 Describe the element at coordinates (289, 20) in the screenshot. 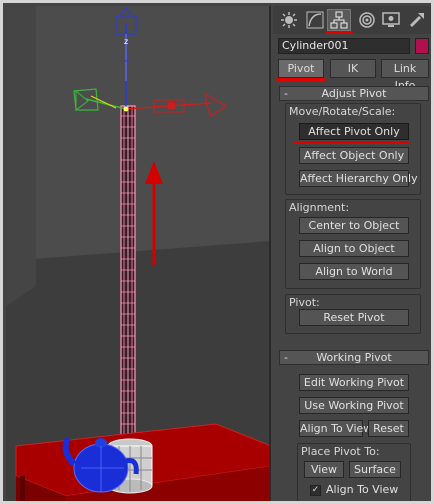

I see `sun-icon` at that location.